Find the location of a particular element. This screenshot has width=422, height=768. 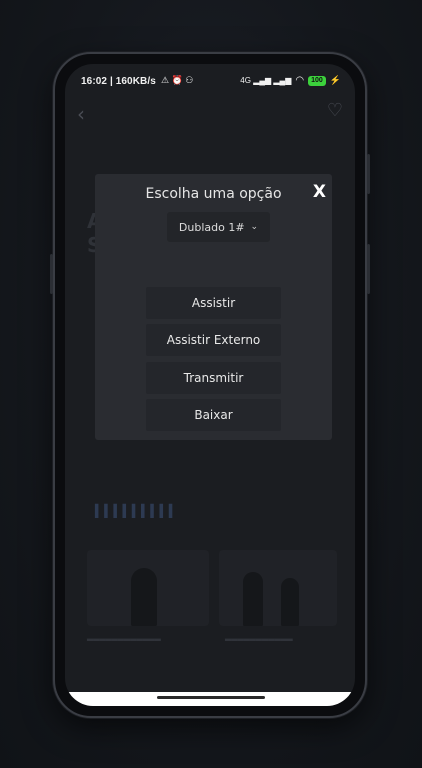

home-handle is located at coordinates (211, 697).